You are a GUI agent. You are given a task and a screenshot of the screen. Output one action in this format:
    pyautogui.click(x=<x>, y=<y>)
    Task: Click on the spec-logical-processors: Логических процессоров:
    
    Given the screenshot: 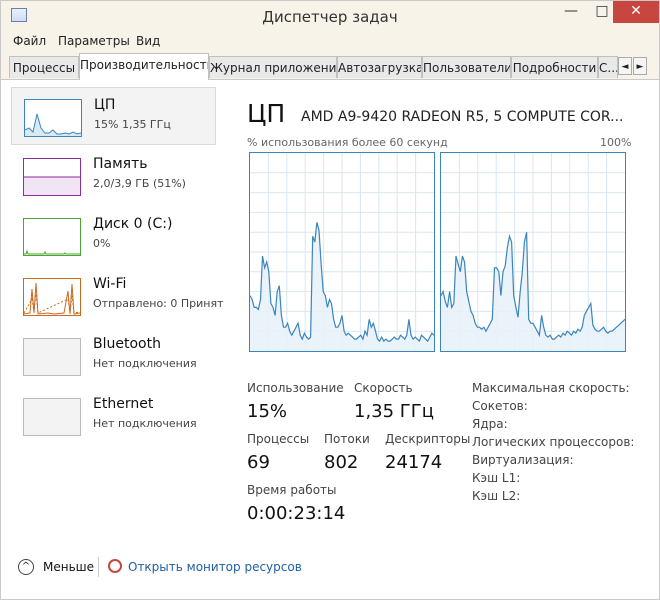 What is the action you would take?
    pyautogui.click(x=553, y=442)
    